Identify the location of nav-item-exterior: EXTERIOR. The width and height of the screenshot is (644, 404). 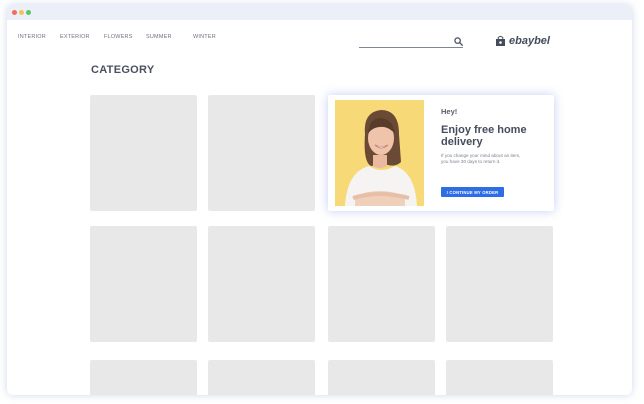
(75, 37).